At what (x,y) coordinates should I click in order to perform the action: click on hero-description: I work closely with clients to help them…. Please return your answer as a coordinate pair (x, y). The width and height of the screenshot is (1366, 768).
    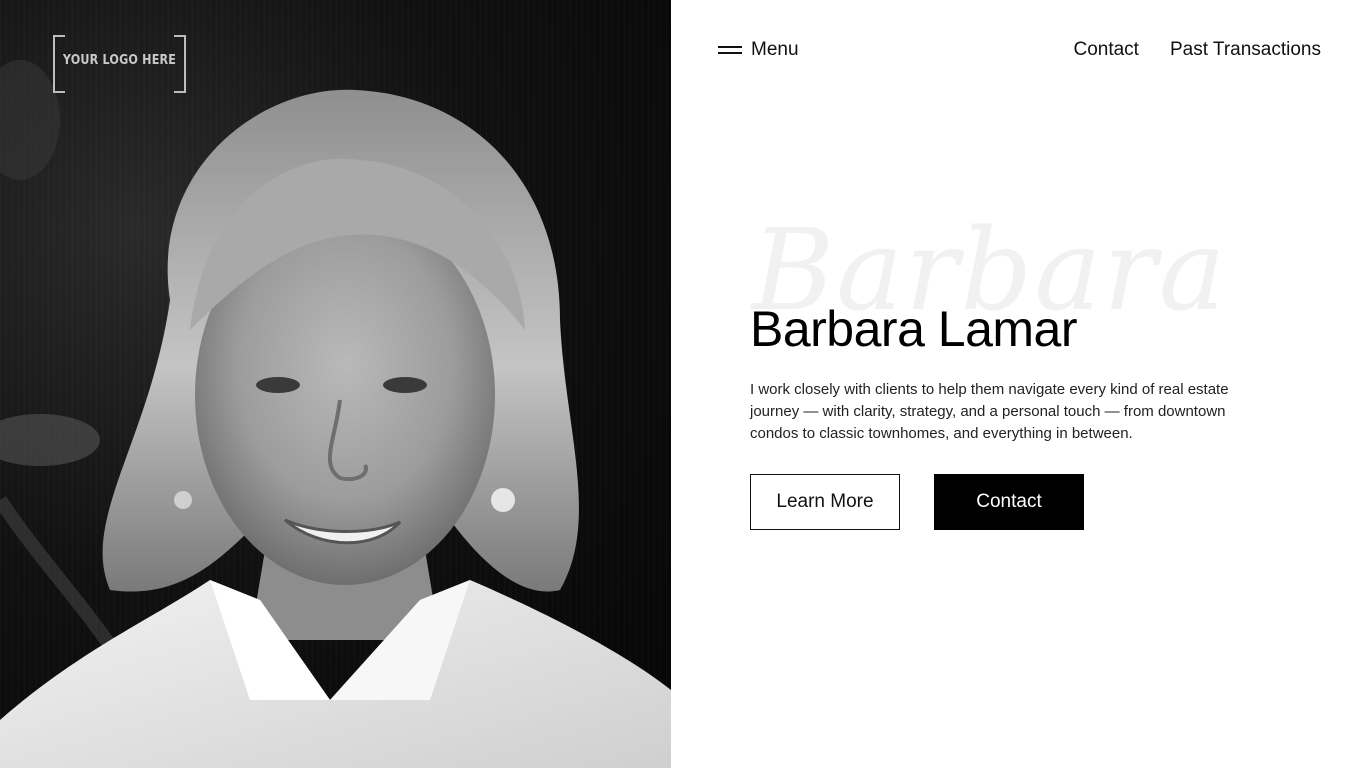
    Looking at the image, I should click on (989, 411).